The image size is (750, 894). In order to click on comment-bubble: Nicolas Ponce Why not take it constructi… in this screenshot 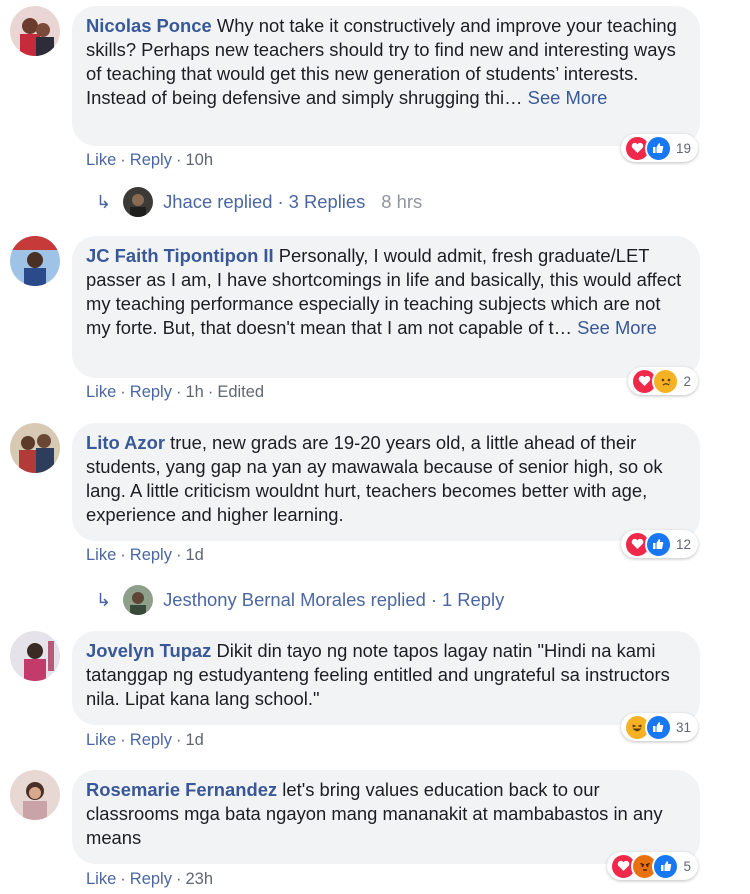, I will do `click(386, 76)`.